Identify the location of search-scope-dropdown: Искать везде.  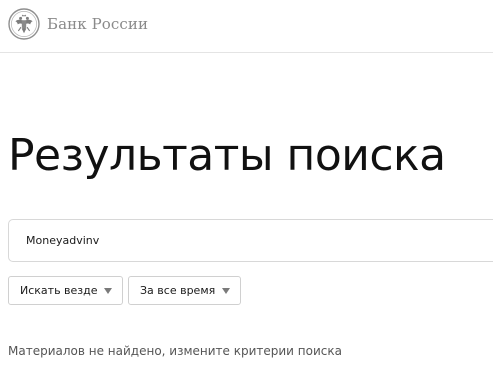
(65, 290).